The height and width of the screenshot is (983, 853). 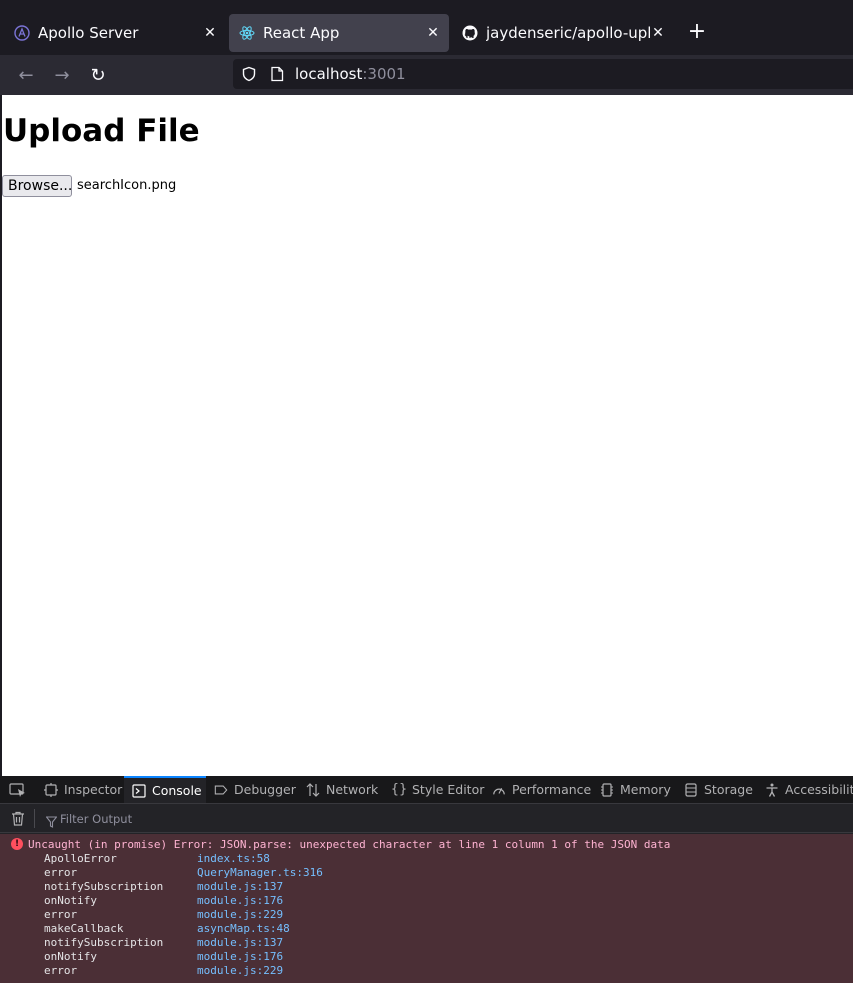 I want to click on devtools-tab-label: Memory, so click(x=645, y=789).